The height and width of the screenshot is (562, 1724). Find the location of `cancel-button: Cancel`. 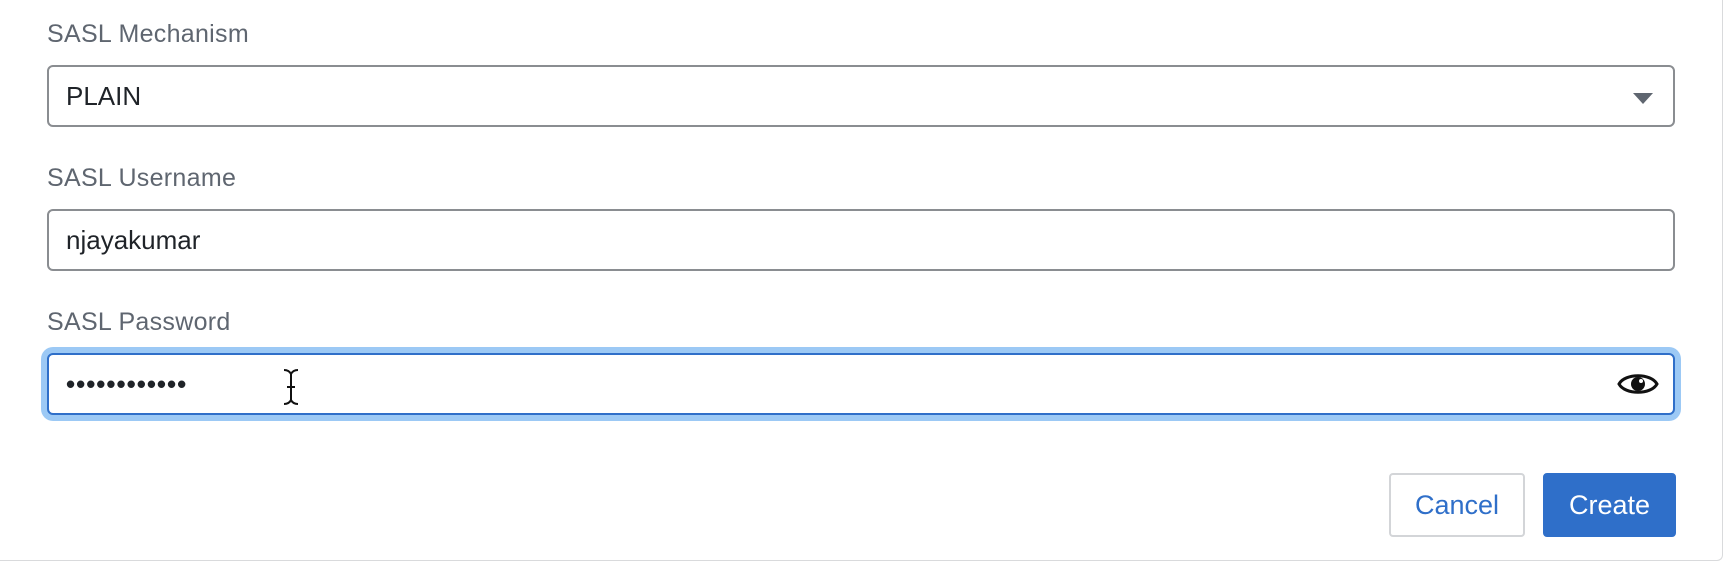

cancel-button: Cancel is located at coordinates (1457, 505).